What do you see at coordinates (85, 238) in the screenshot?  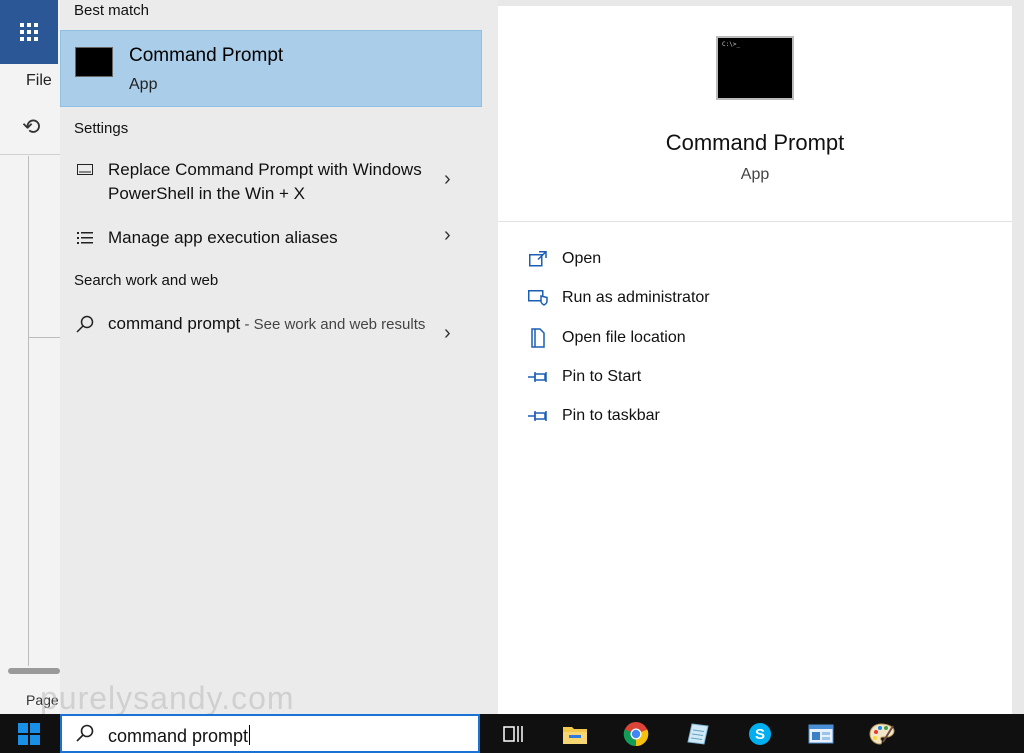 I see `list-icon` at bounding box center [85, 238].